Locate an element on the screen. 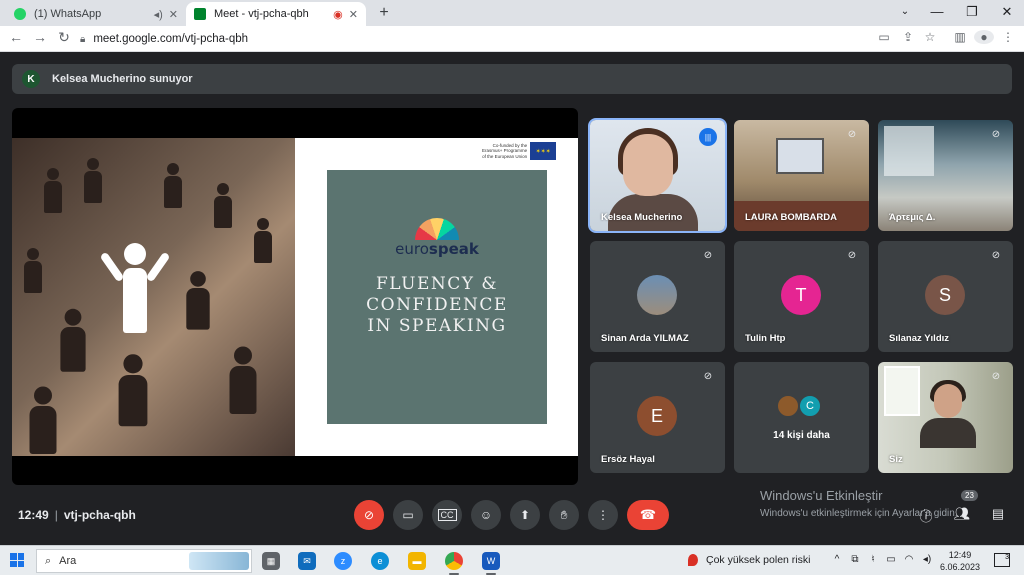 This screenshot has height=575, width=1024. speaking-indicator-icon: ||| is located at coordinates (708, 137).